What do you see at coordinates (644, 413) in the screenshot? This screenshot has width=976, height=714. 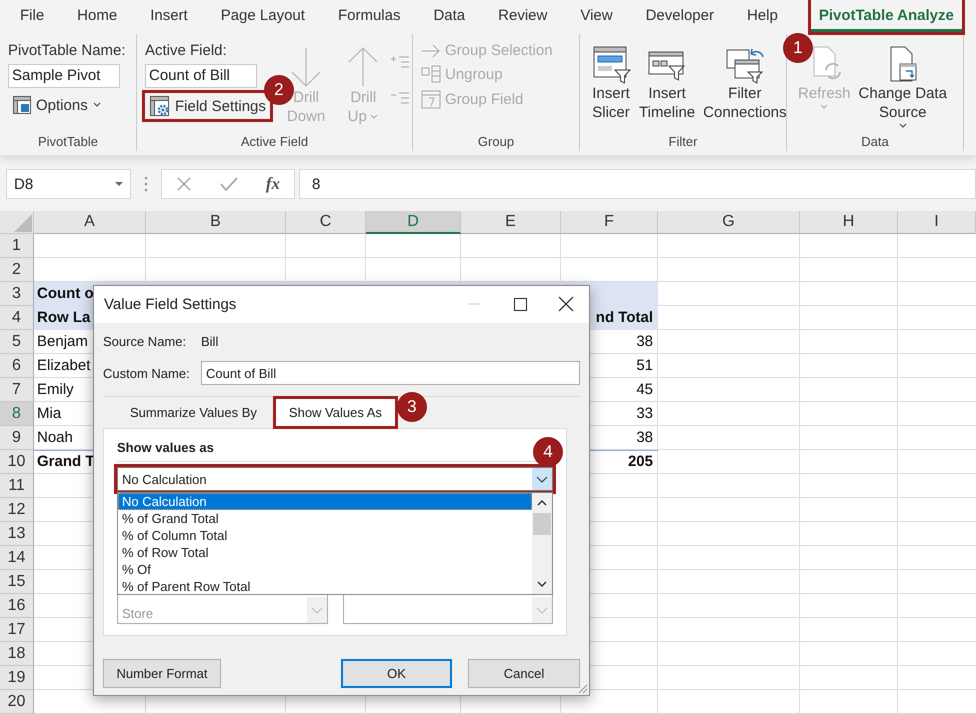 I see `cell-text: 33` at bounding box center [644, 413].